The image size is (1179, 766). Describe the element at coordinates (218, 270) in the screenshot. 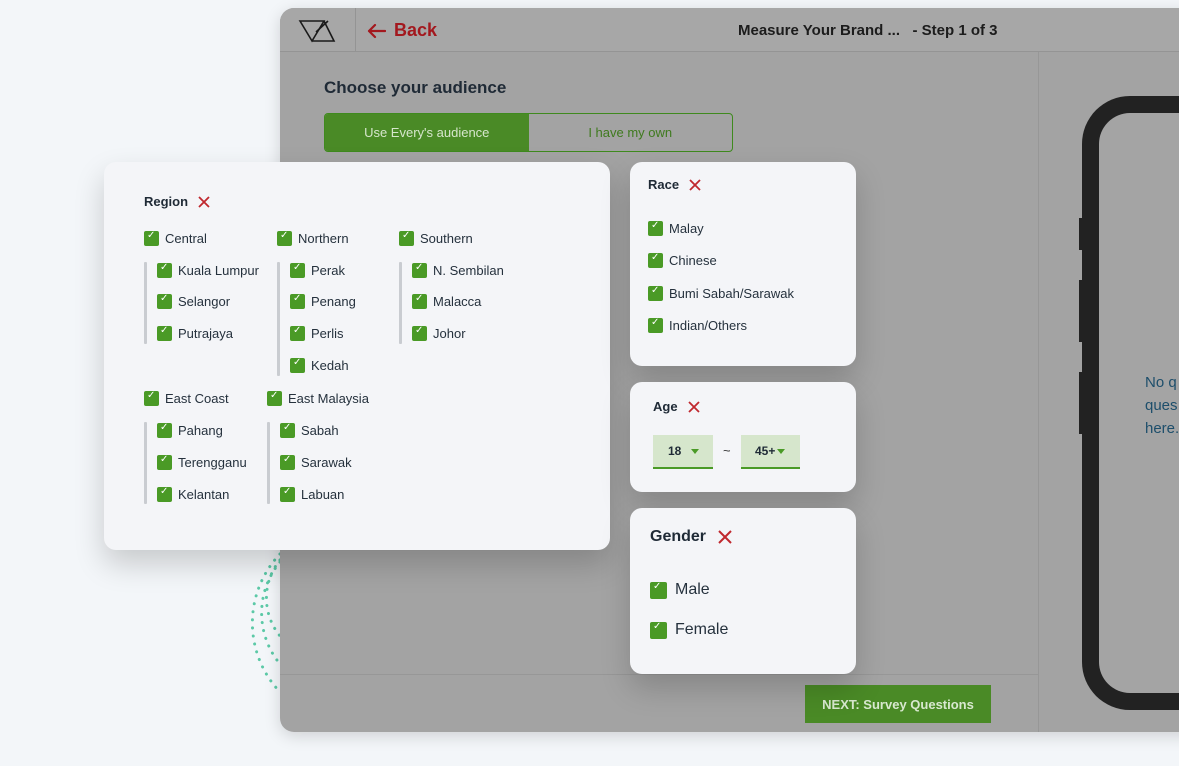

I see `region-item-label: Kuala Lumpur` at that location.